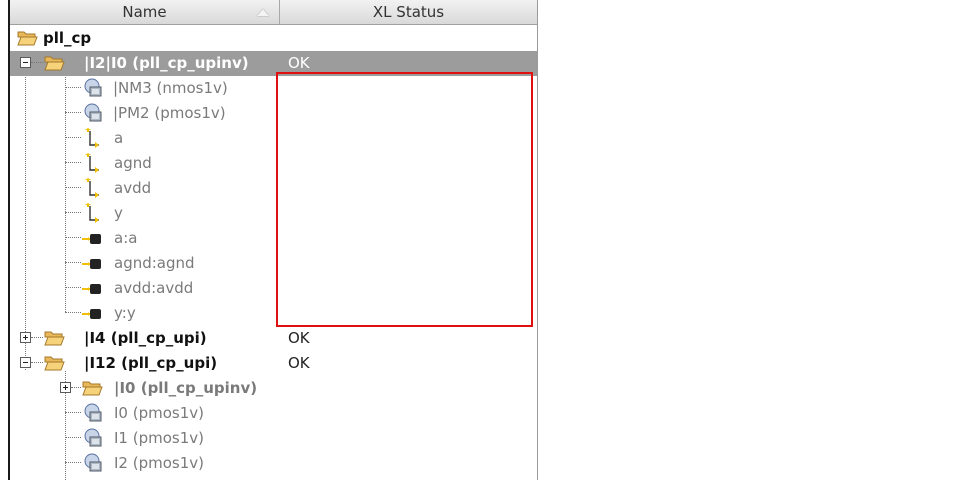 This screenshot has width=958, height=480. I want to click on tree-row-label: |PM2 (pmos1v), so click(169, 113).